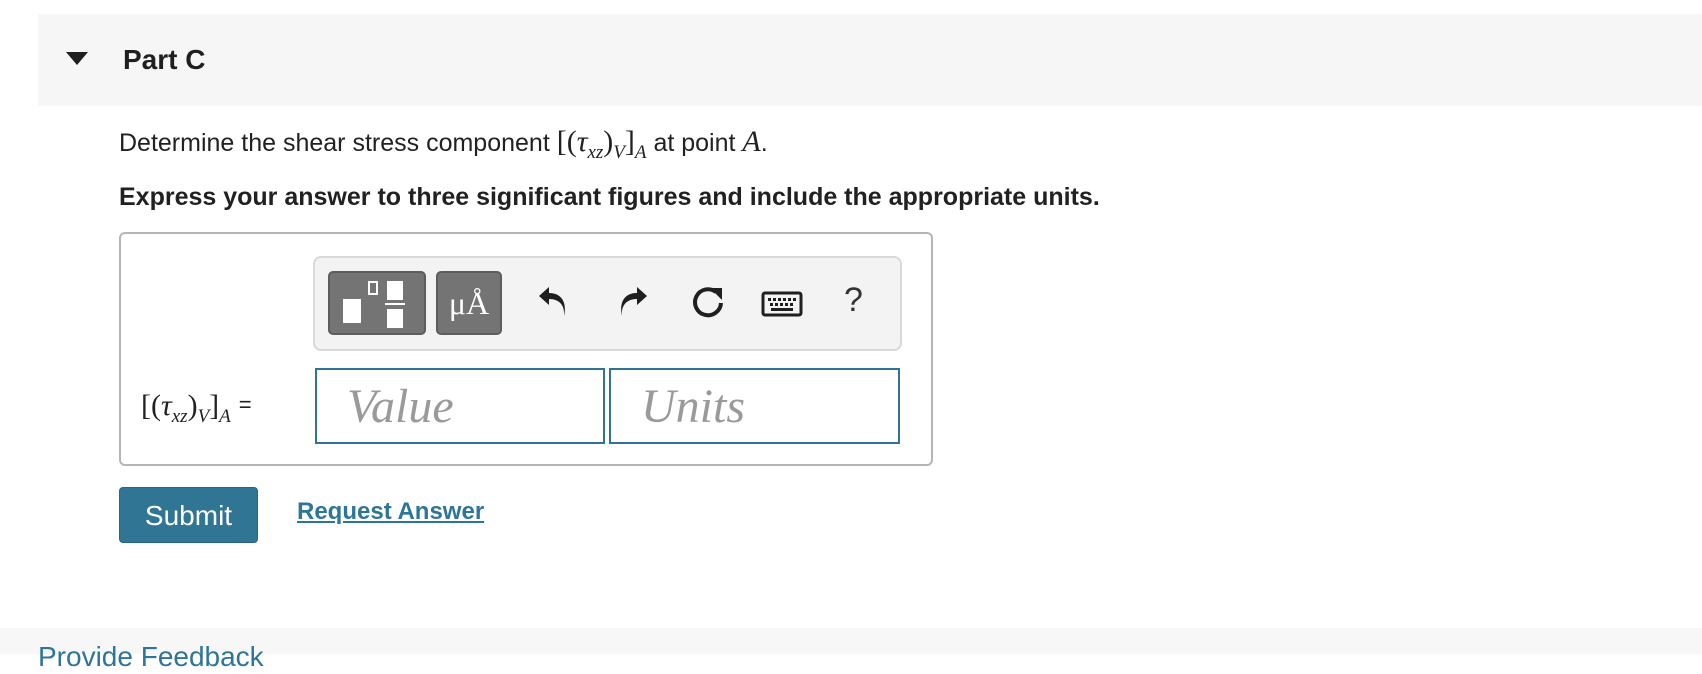 The height and width of the screenshot is (674, 1702). What do you see at coordinates (460, 406) in the screenshot?
I see `value-input` at bounding box center [460, 406].